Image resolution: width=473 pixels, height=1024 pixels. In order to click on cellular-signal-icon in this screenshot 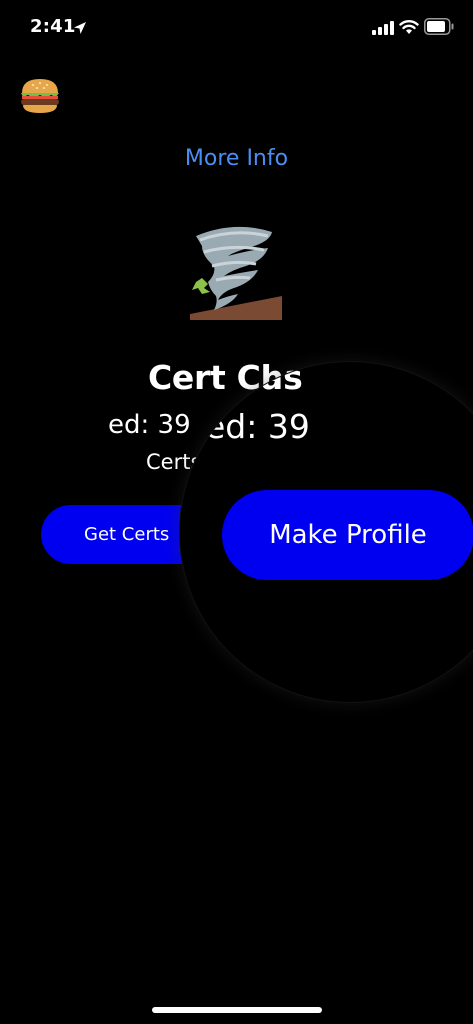, I will do `click(383, 28)`.